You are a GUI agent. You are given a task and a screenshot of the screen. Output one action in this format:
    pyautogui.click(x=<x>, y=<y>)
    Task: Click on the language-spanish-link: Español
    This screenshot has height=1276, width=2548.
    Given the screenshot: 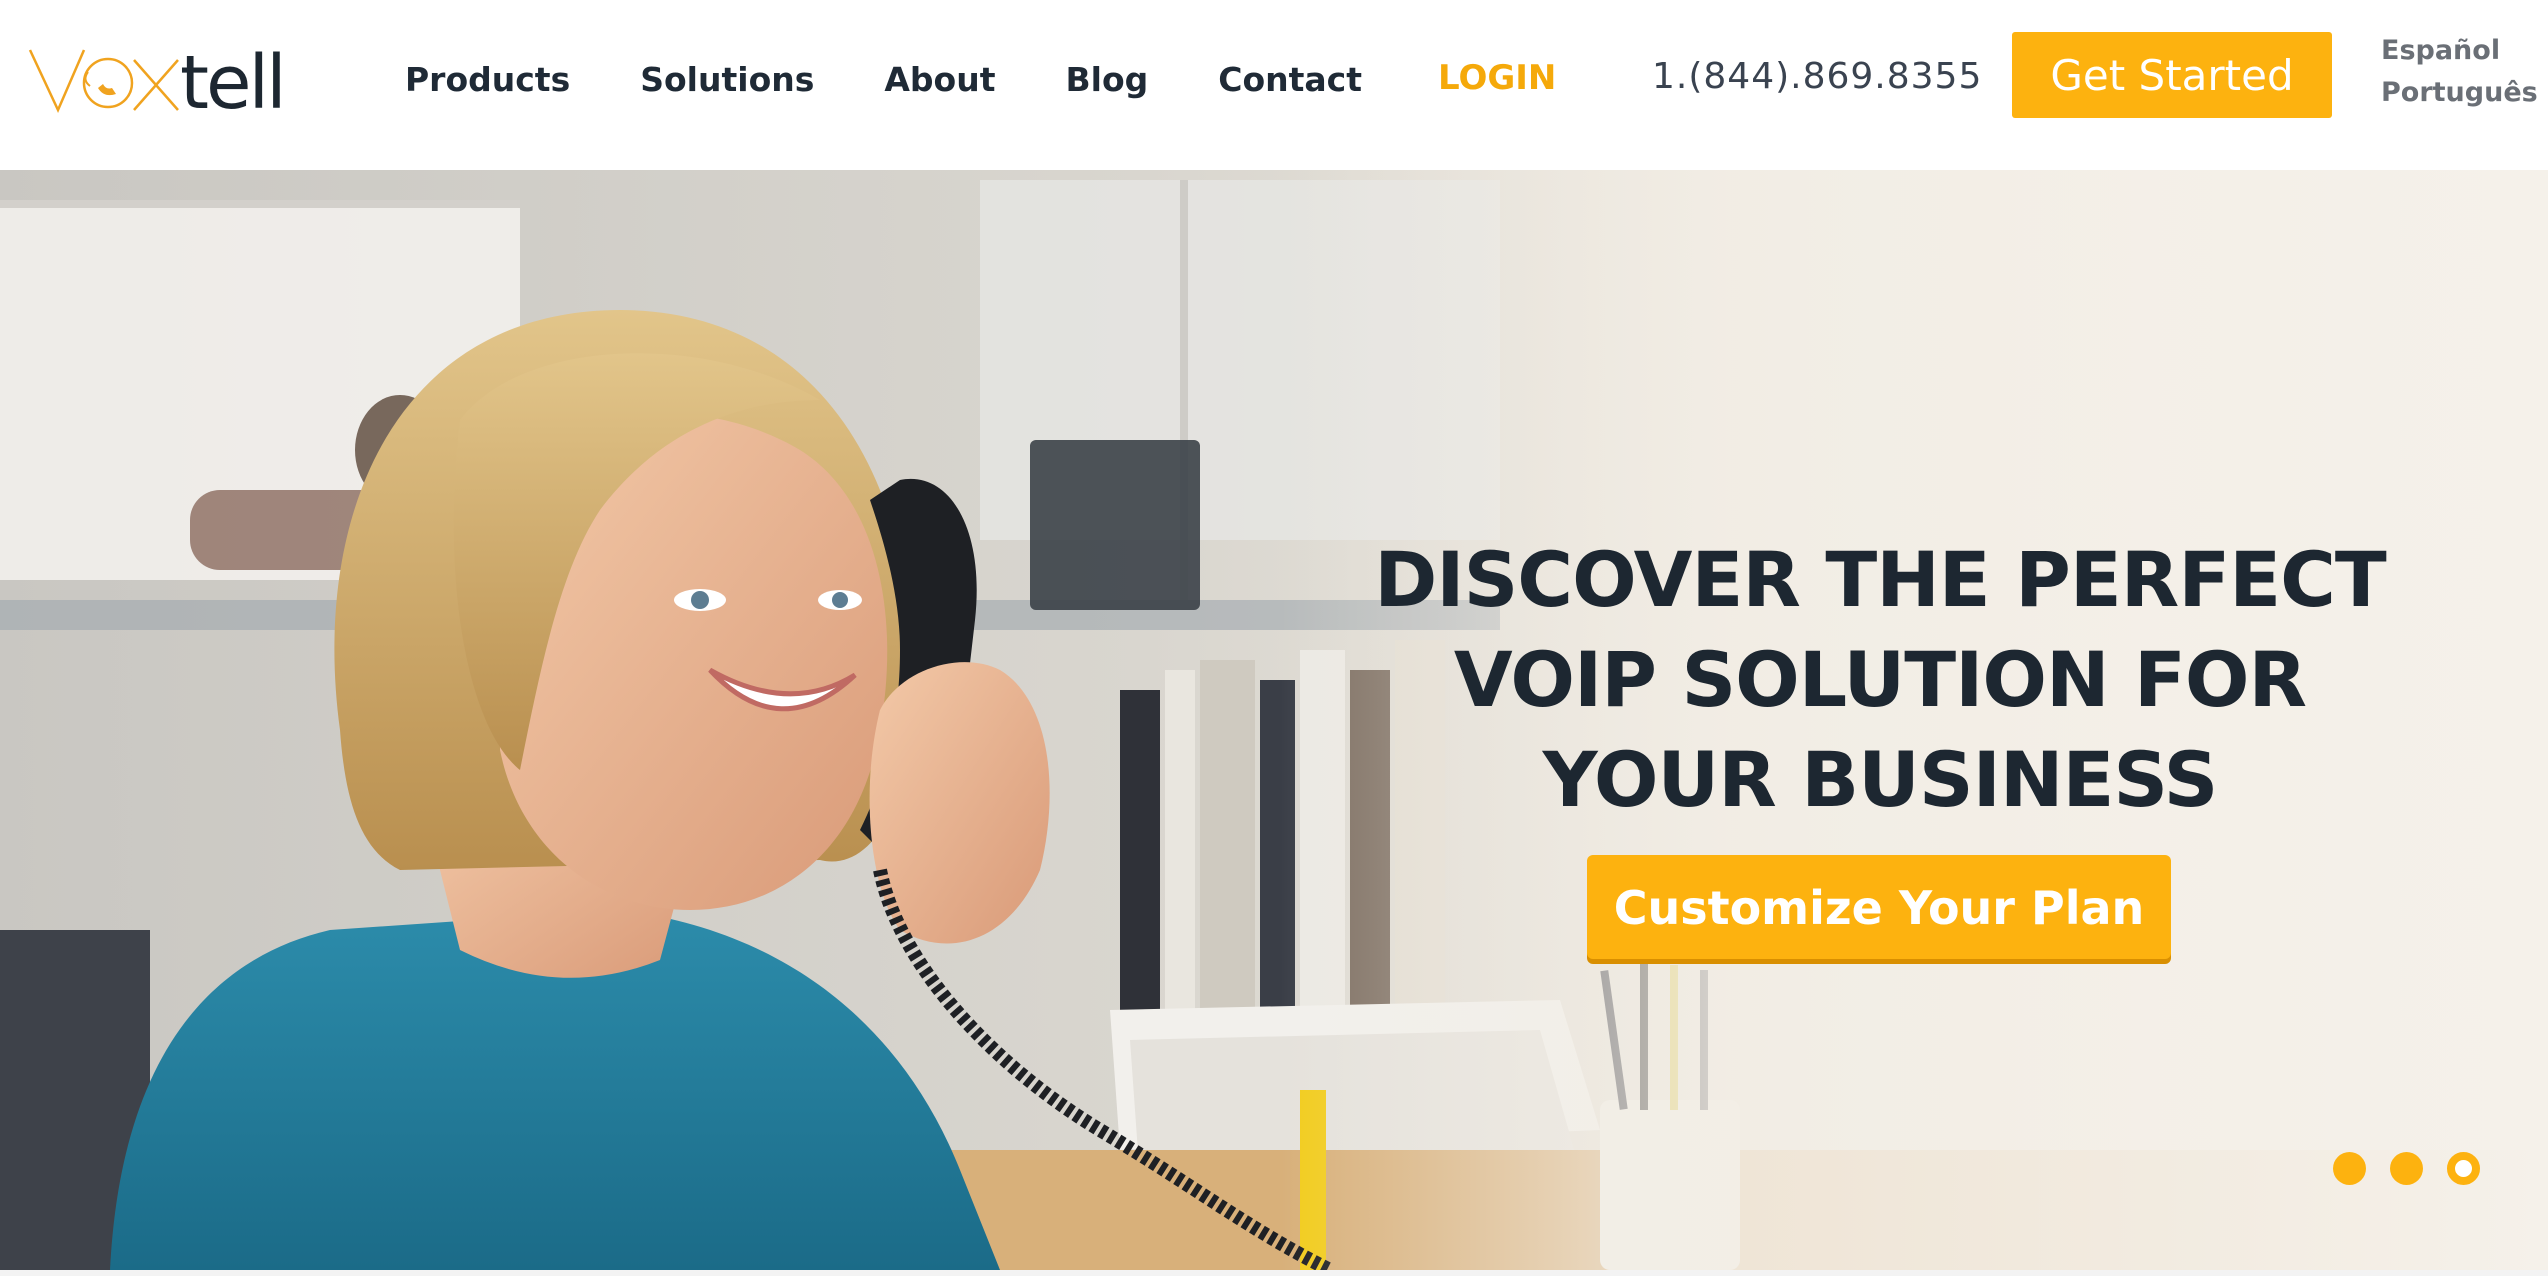 What is the action you would take?
    pyautogui.click(x=2440, y=51)
    